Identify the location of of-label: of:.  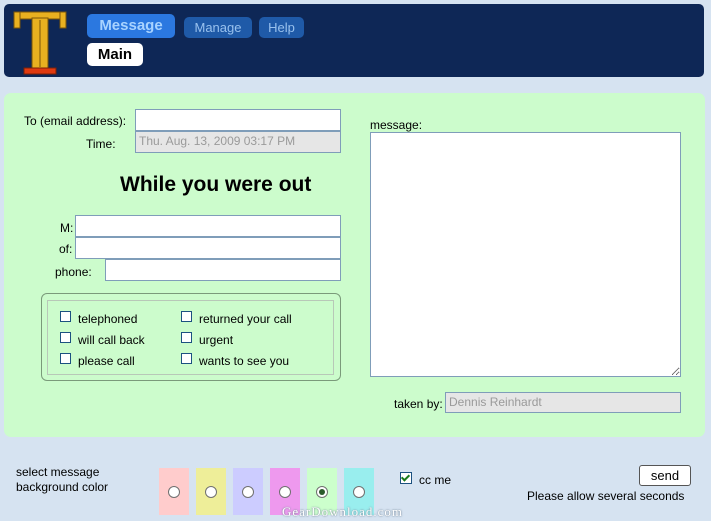
(66, 249).